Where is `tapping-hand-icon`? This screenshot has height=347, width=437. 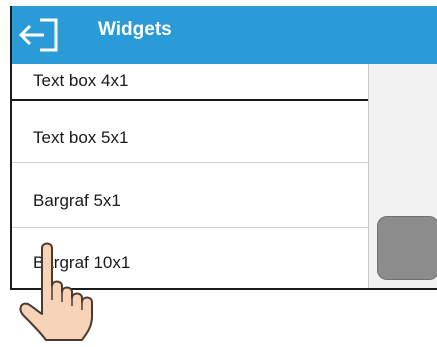 tapping-hand-icon is located at coordinates (56, 291).